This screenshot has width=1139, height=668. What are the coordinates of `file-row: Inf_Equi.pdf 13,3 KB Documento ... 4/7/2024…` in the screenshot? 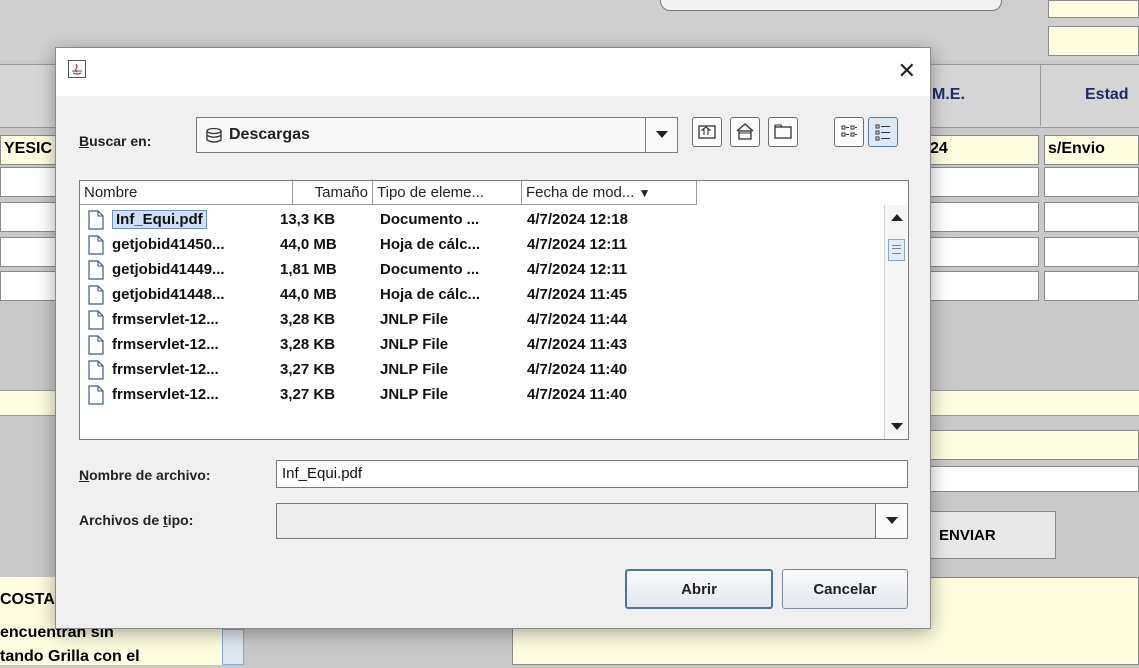 It's located at (480, 221).